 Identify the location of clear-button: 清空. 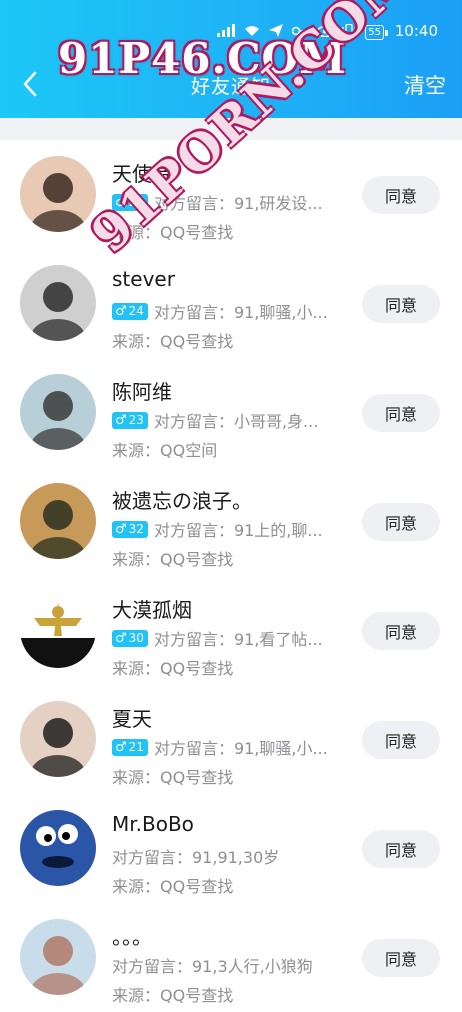
(425, 85).